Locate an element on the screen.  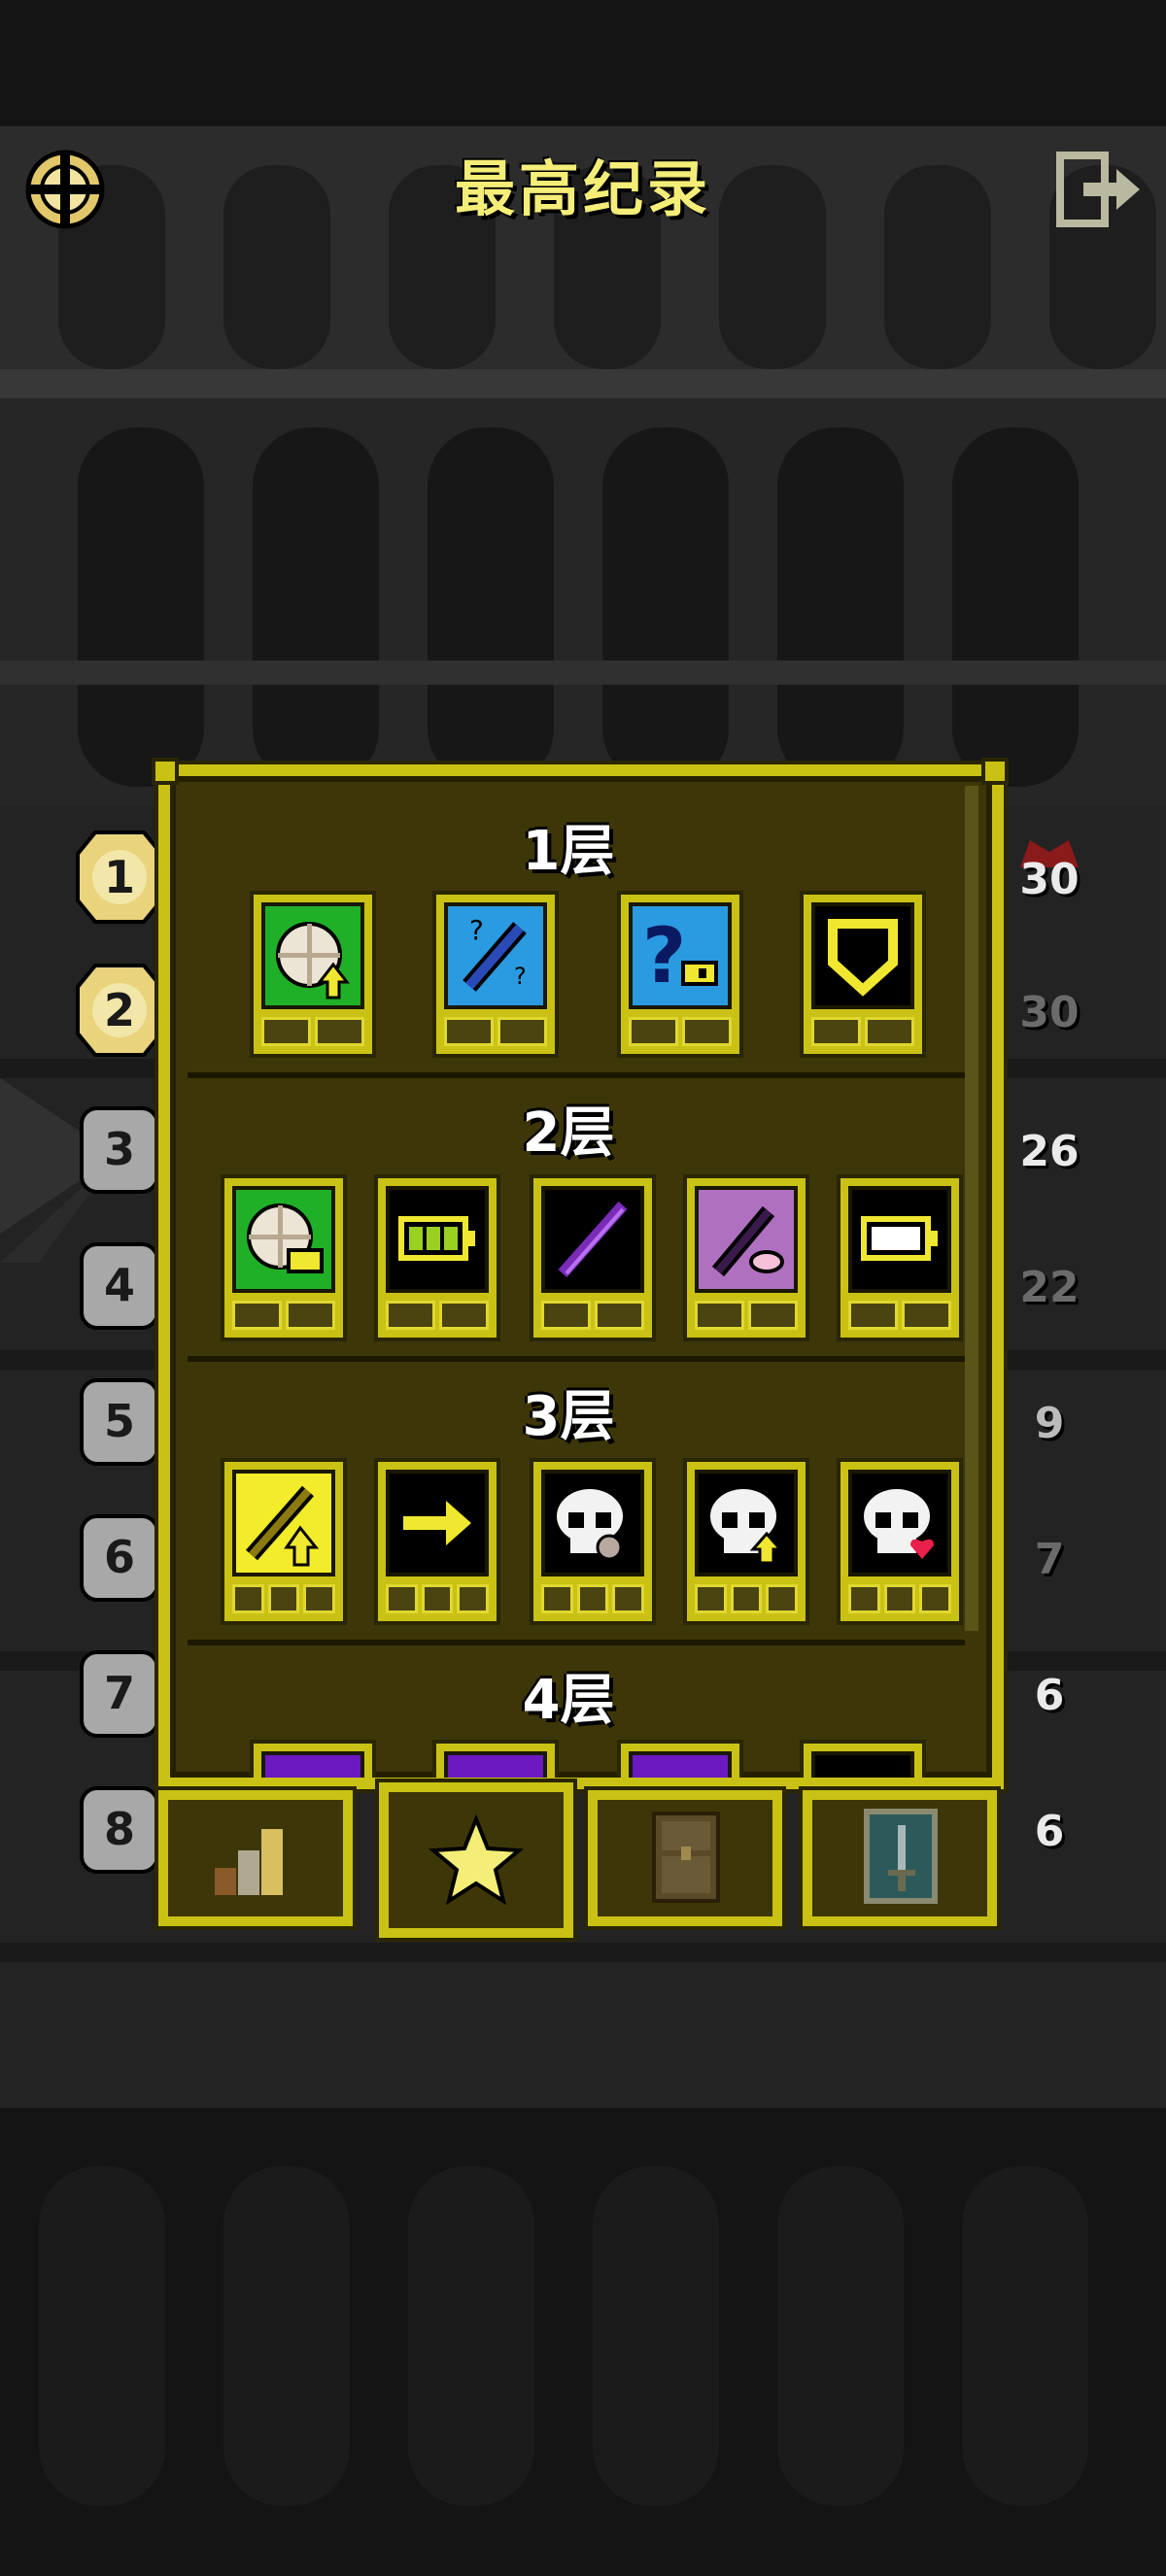
blue-mystery-key-badge: ? is located at coordinates (680, 974).